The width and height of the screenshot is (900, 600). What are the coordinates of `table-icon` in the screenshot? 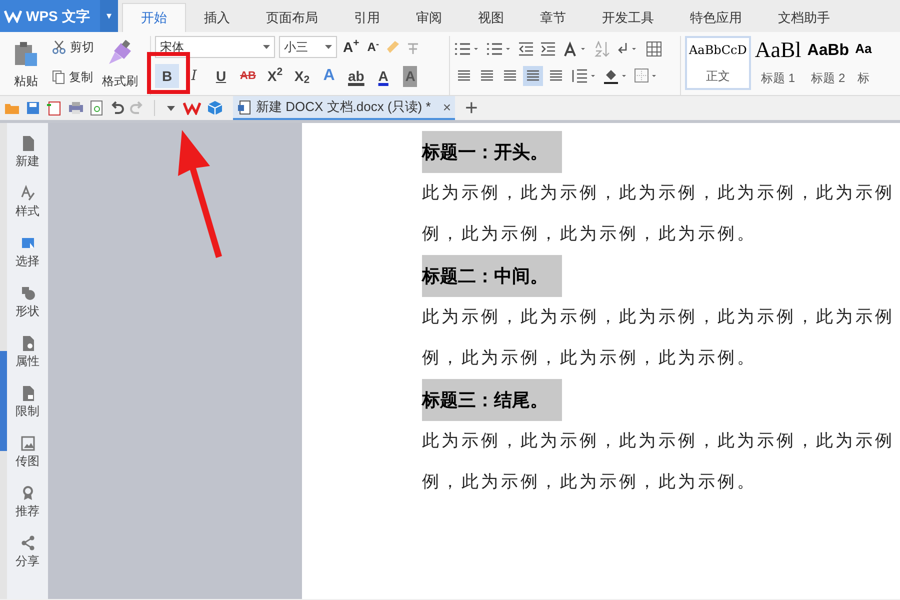 It's located at (654, 49).